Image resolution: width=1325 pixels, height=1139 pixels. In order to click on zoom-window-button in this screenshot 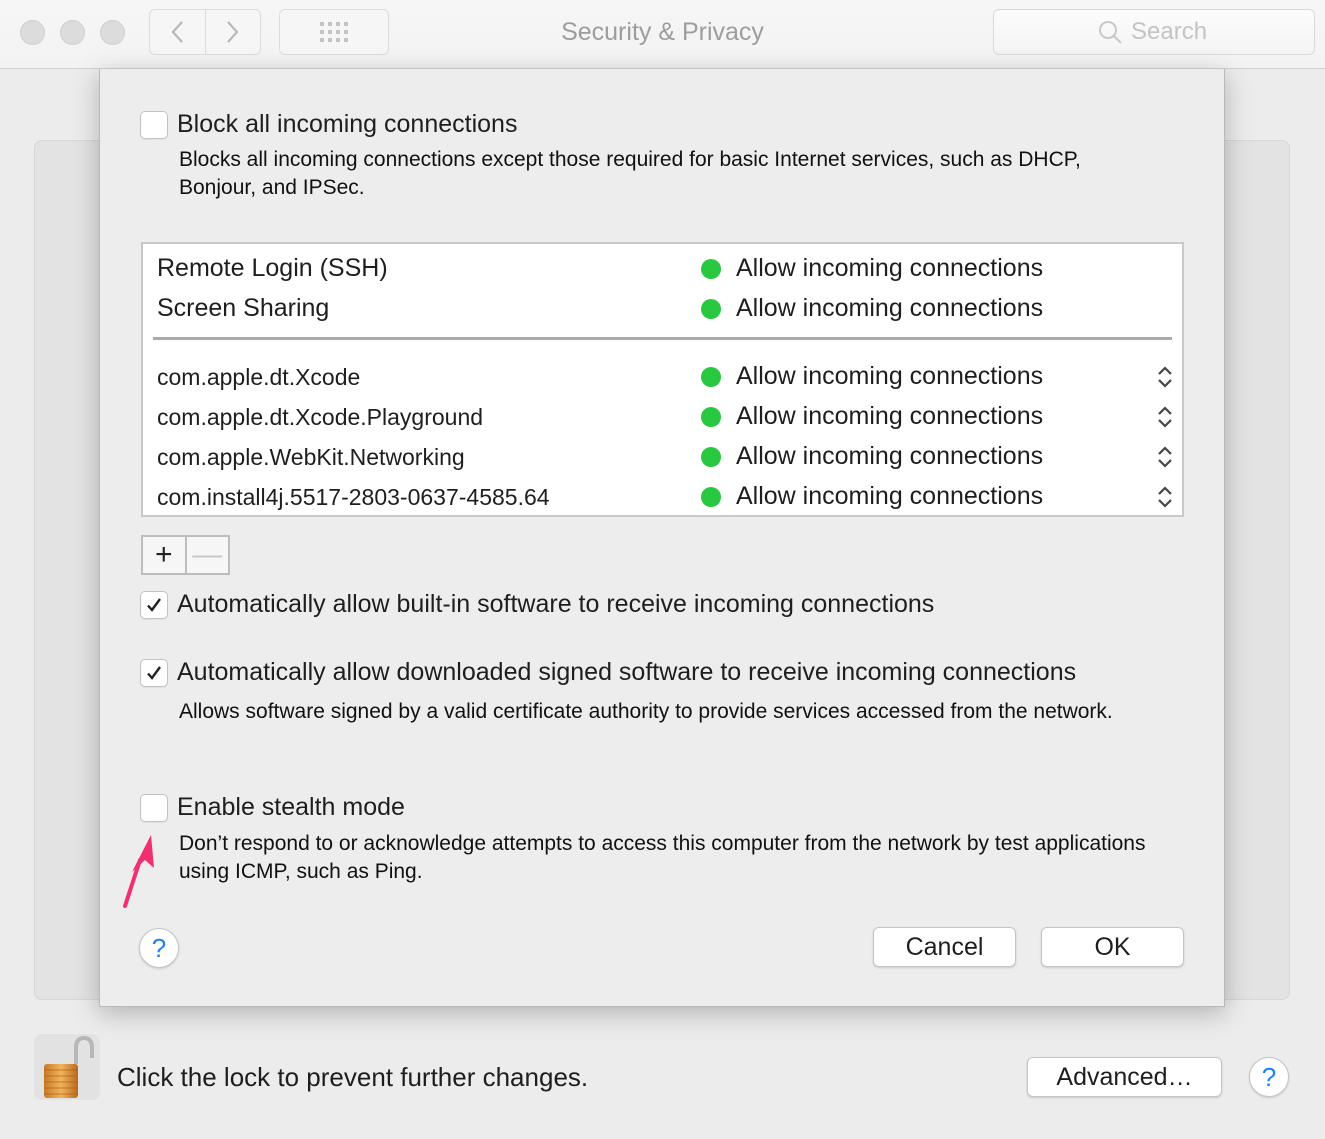, I will do `click(112, 32)`.